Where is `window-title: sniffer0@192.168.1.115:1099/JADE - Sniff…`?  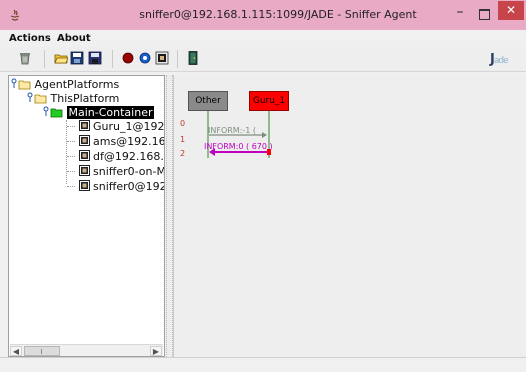
window-title: sniffer0@192.168.1.115:1099/JADE - Sniff… is located at coordinates (278, 14).